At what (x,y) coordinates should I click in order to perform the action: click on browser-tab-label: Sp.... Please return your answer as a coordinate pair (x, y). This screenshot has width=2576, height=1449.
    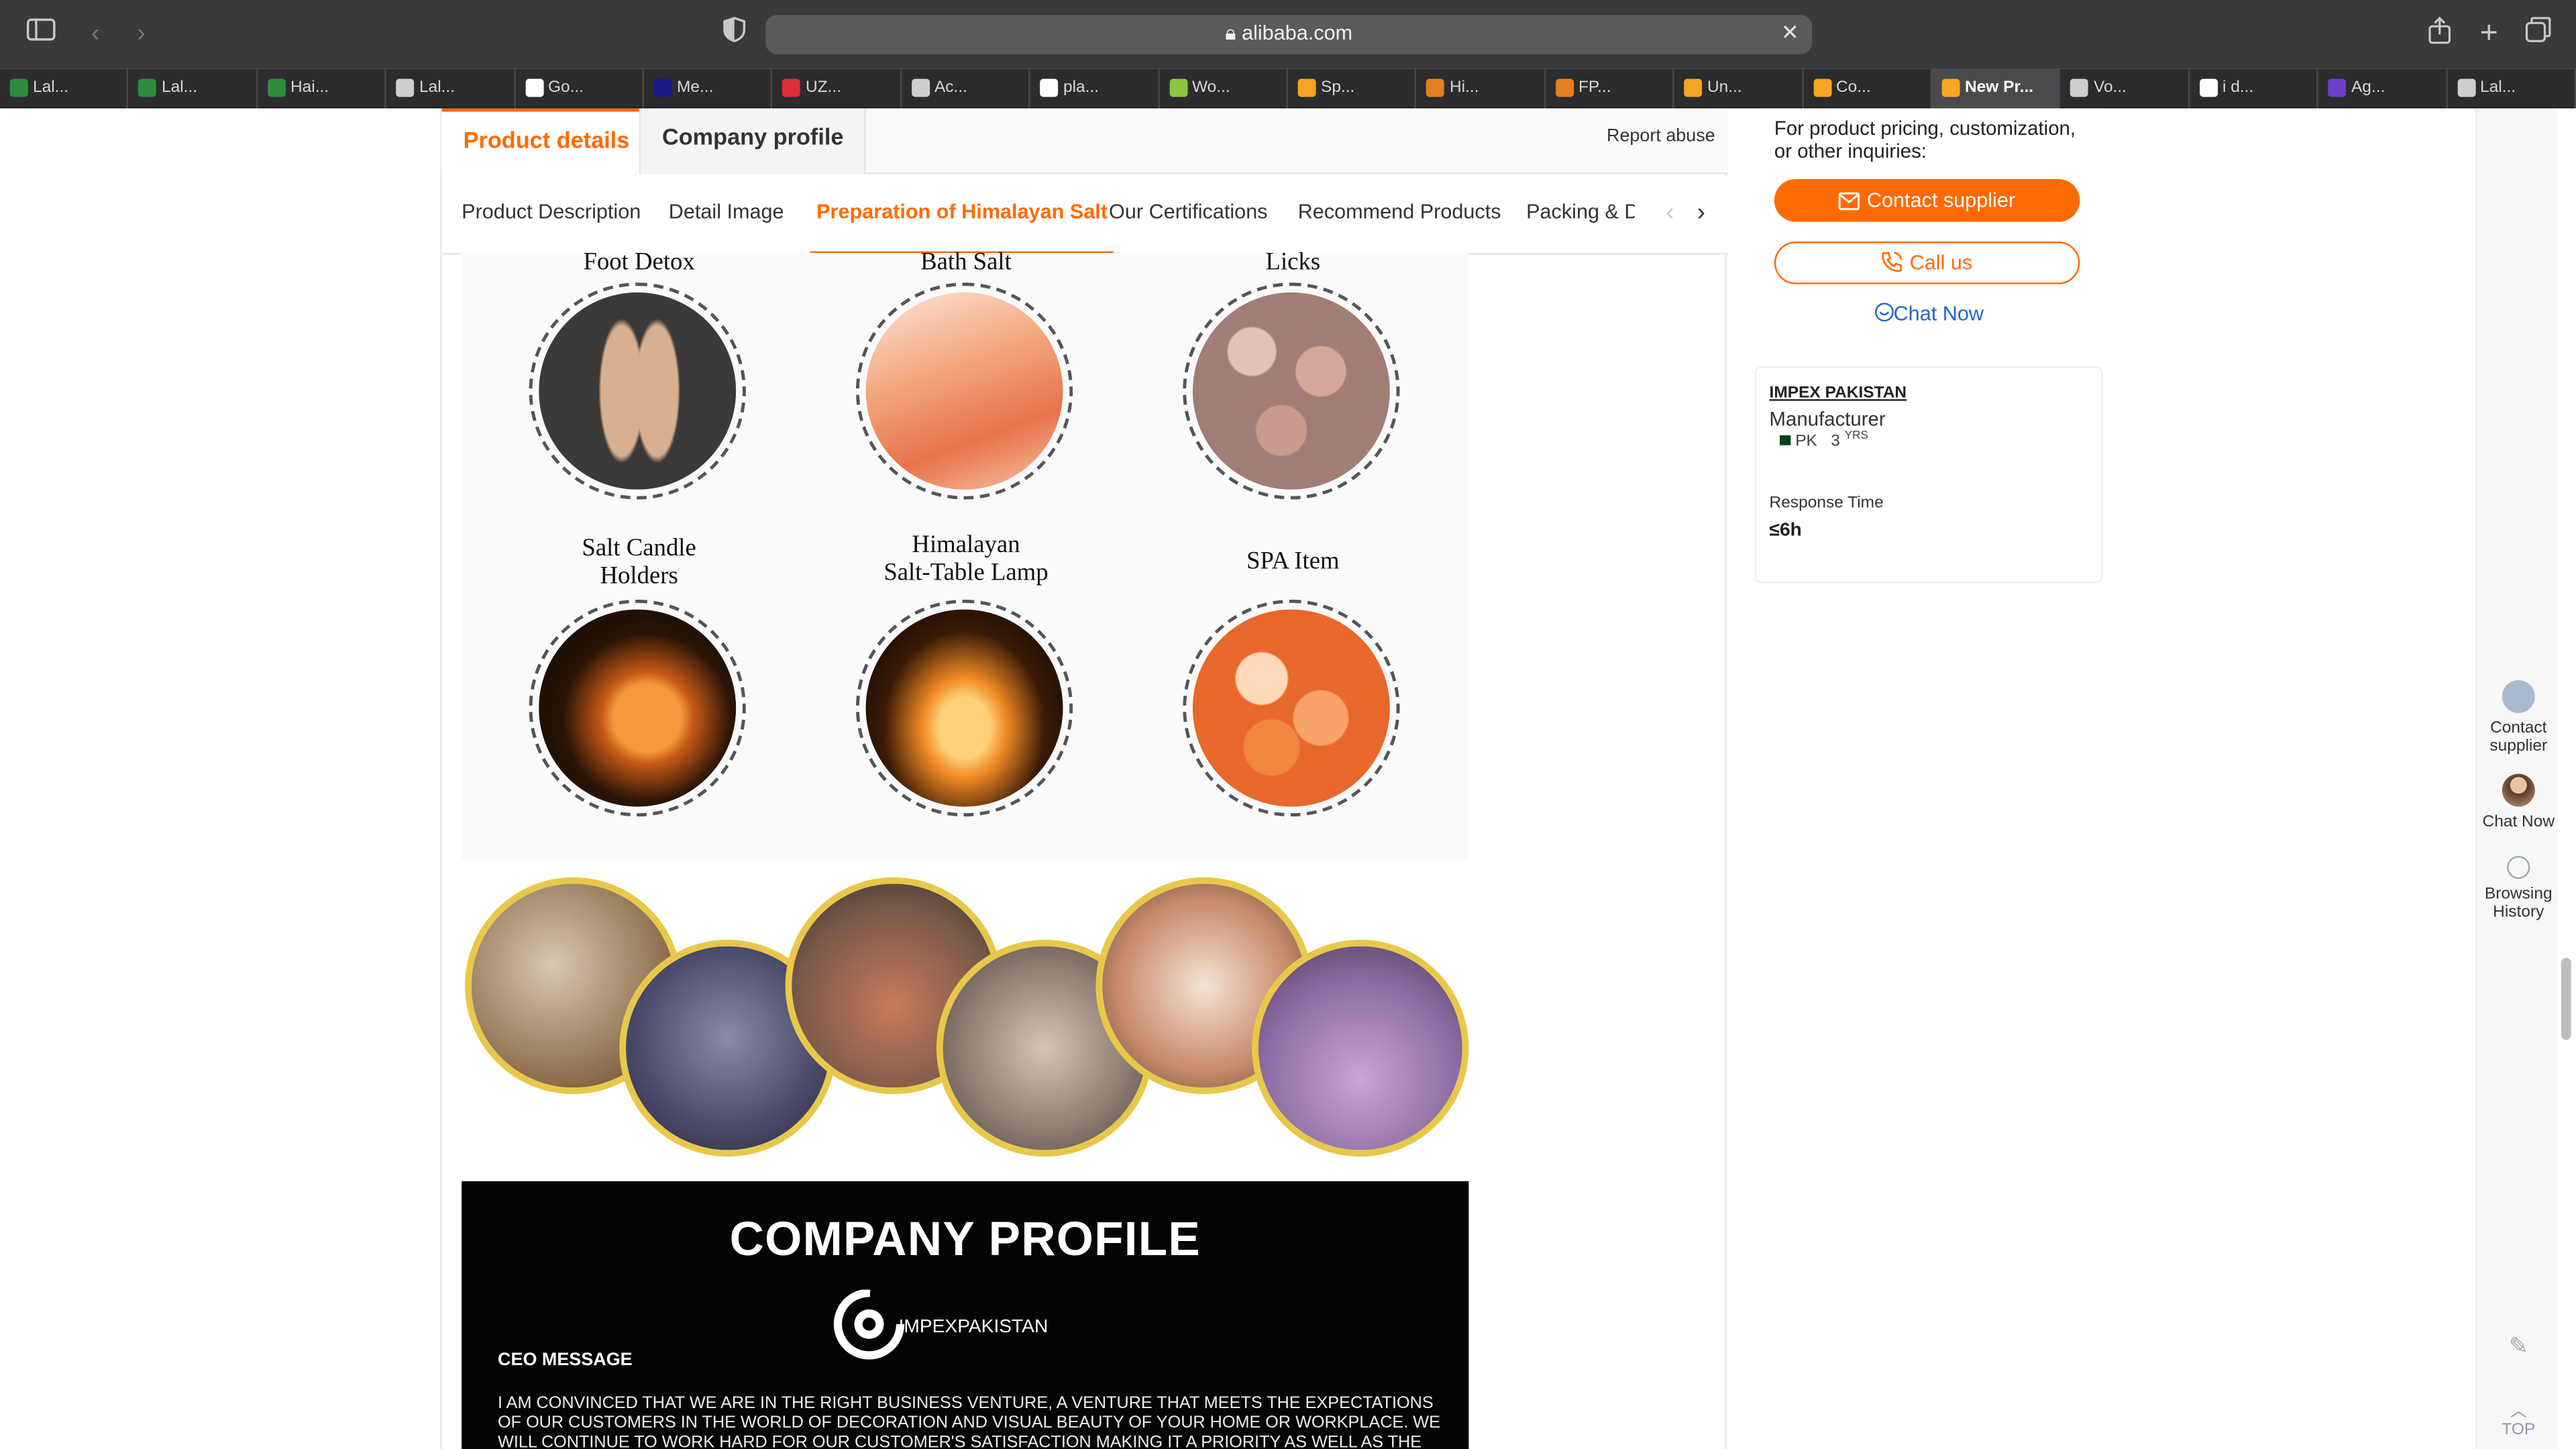
    Looking at the image, I should click on (1337, 87).